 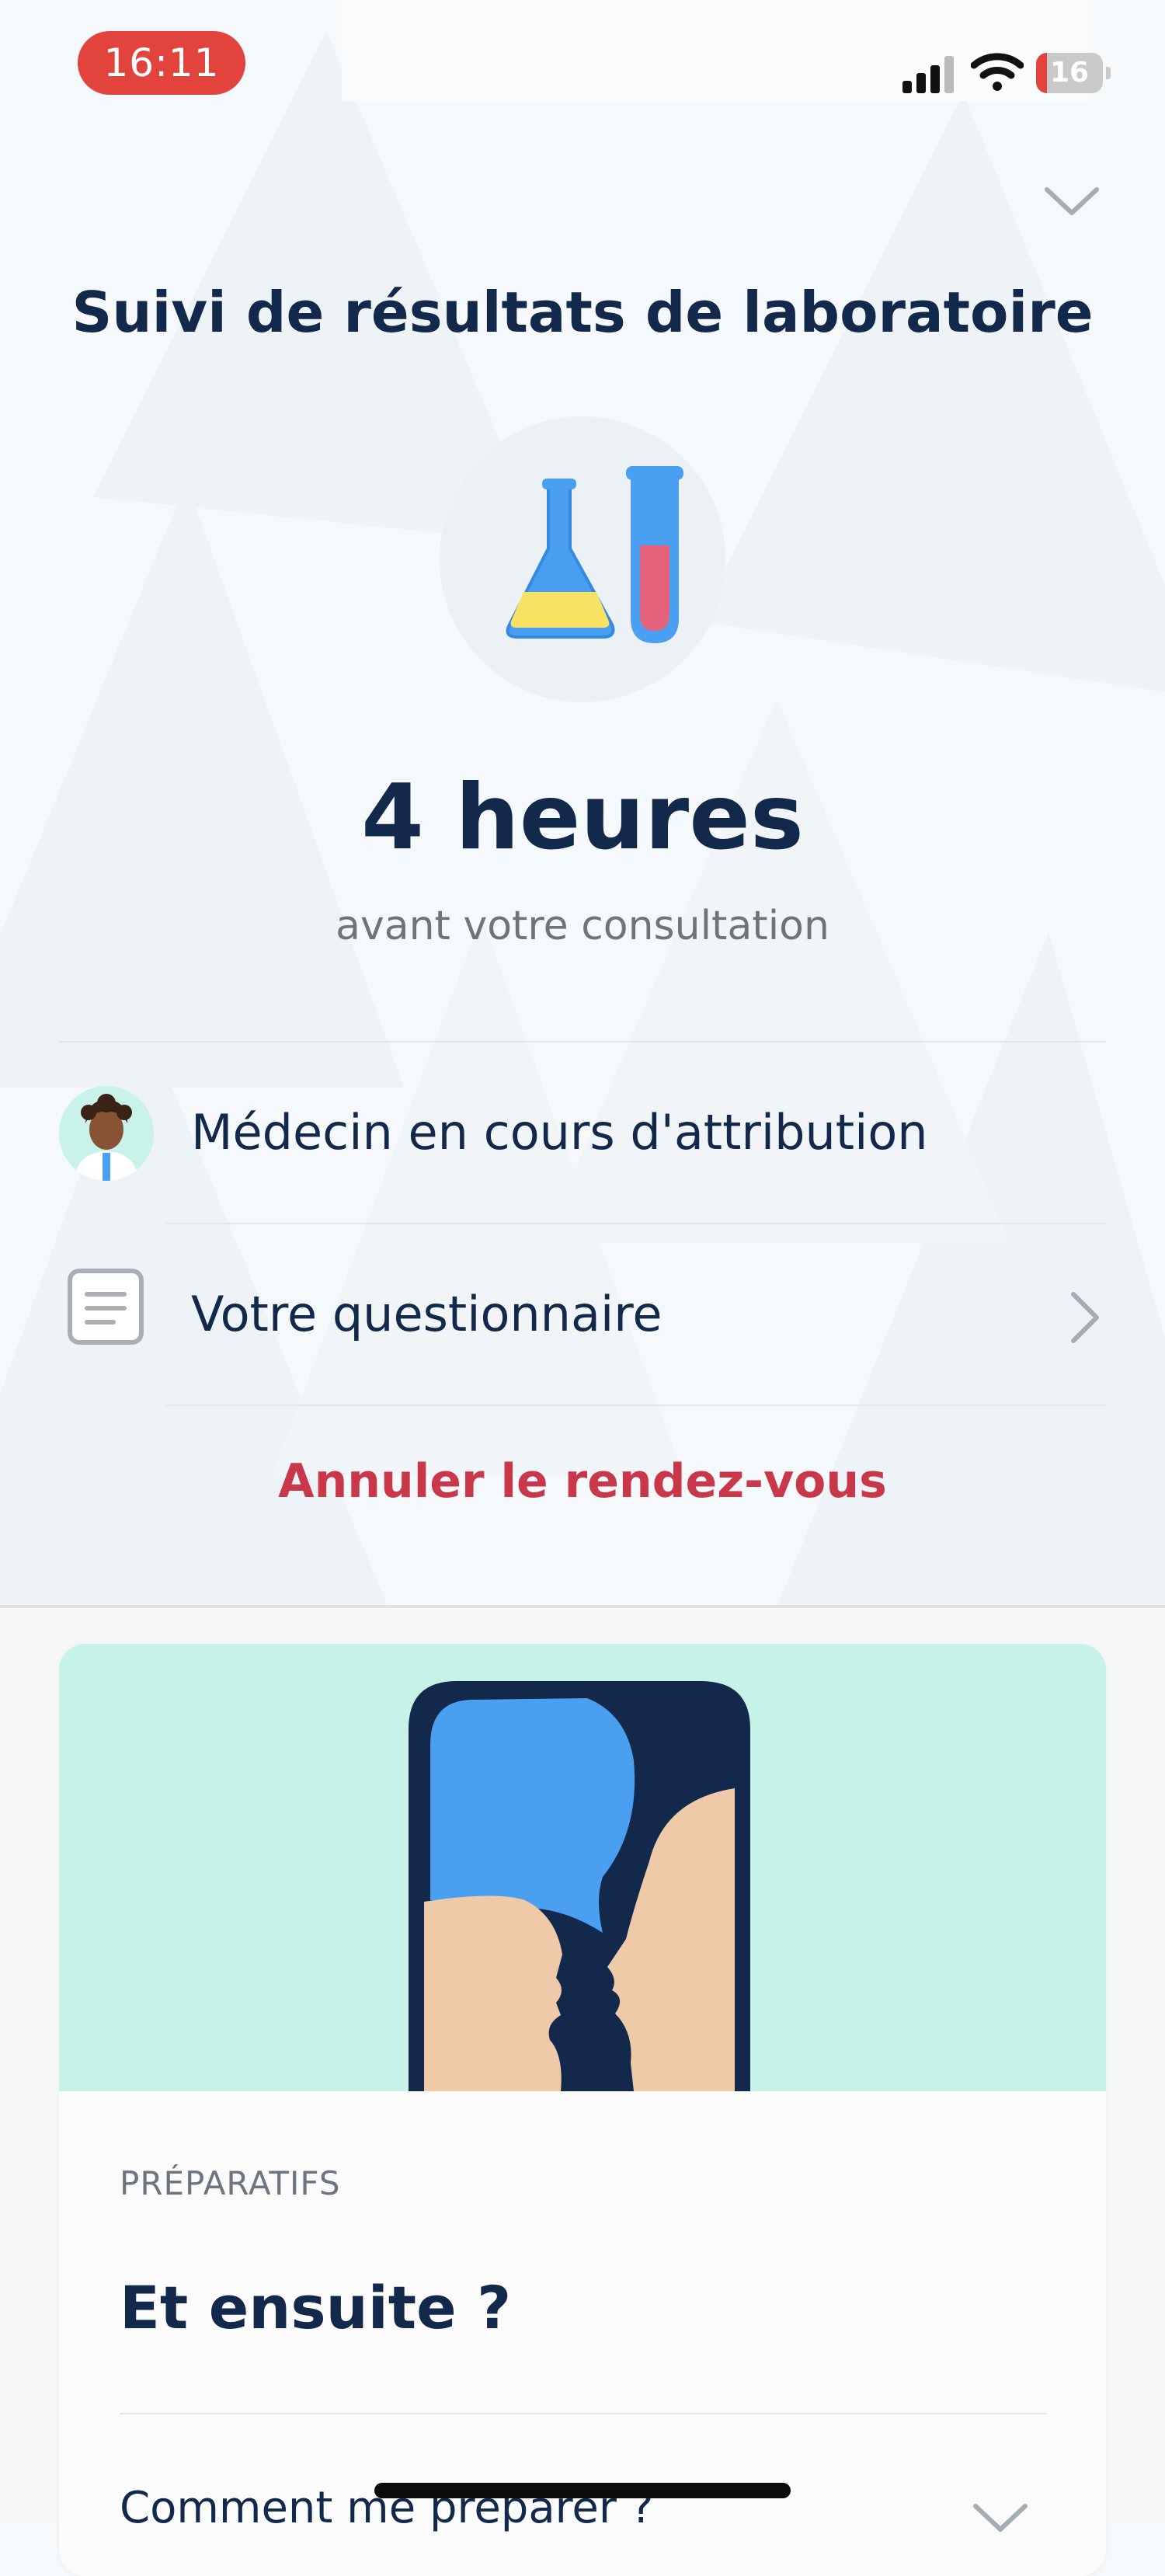 I want to click on cellular-signal-icon, so click(x=928, y=74).